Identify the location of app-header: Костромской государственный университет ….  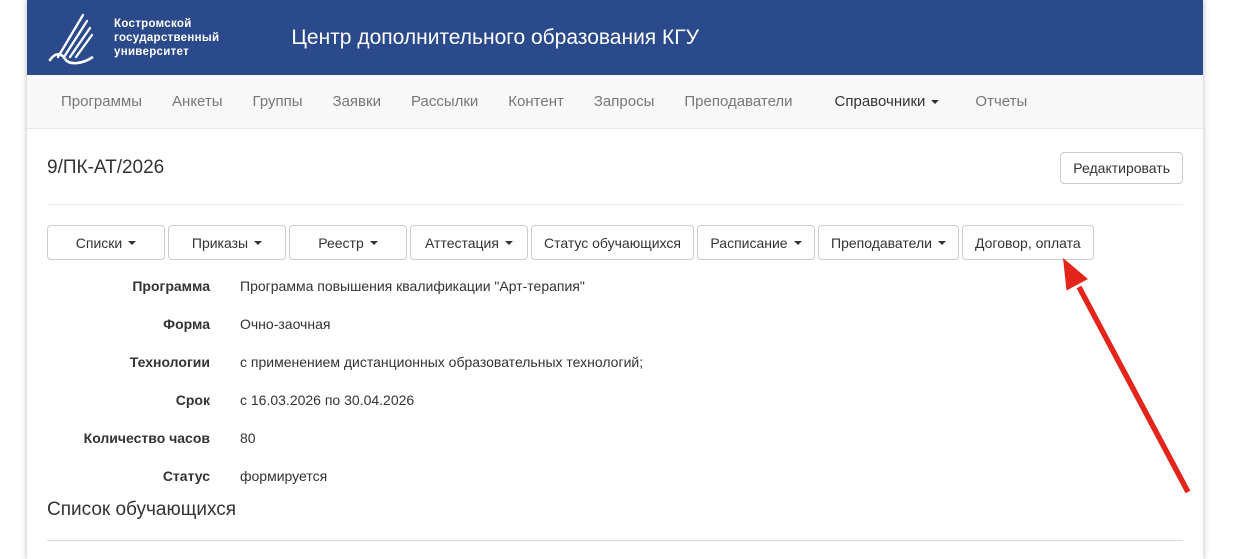
(615, 37).